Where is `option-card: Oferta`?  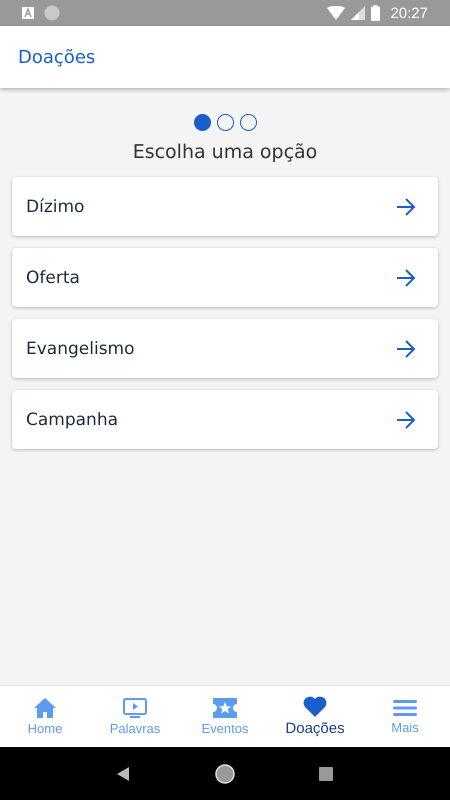
option-card: Oferta is located at coordinates (225, 277).